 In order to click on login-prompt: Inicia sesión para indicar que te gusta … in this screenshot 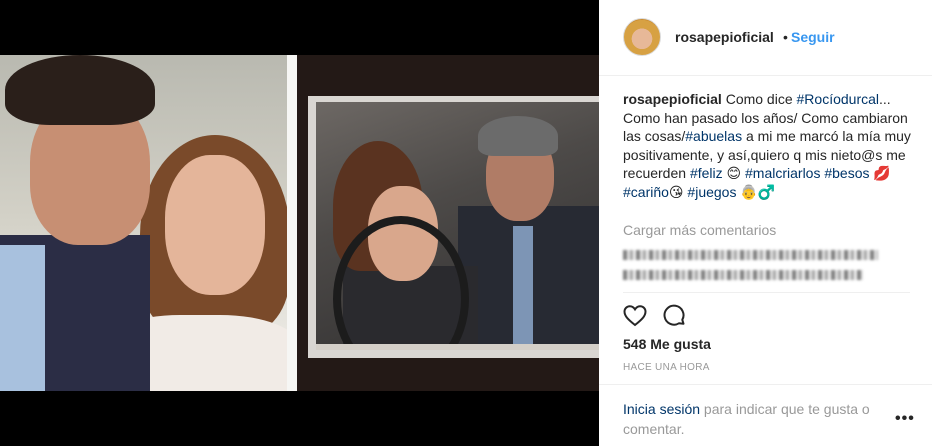, I will do `click(753, 419)`.